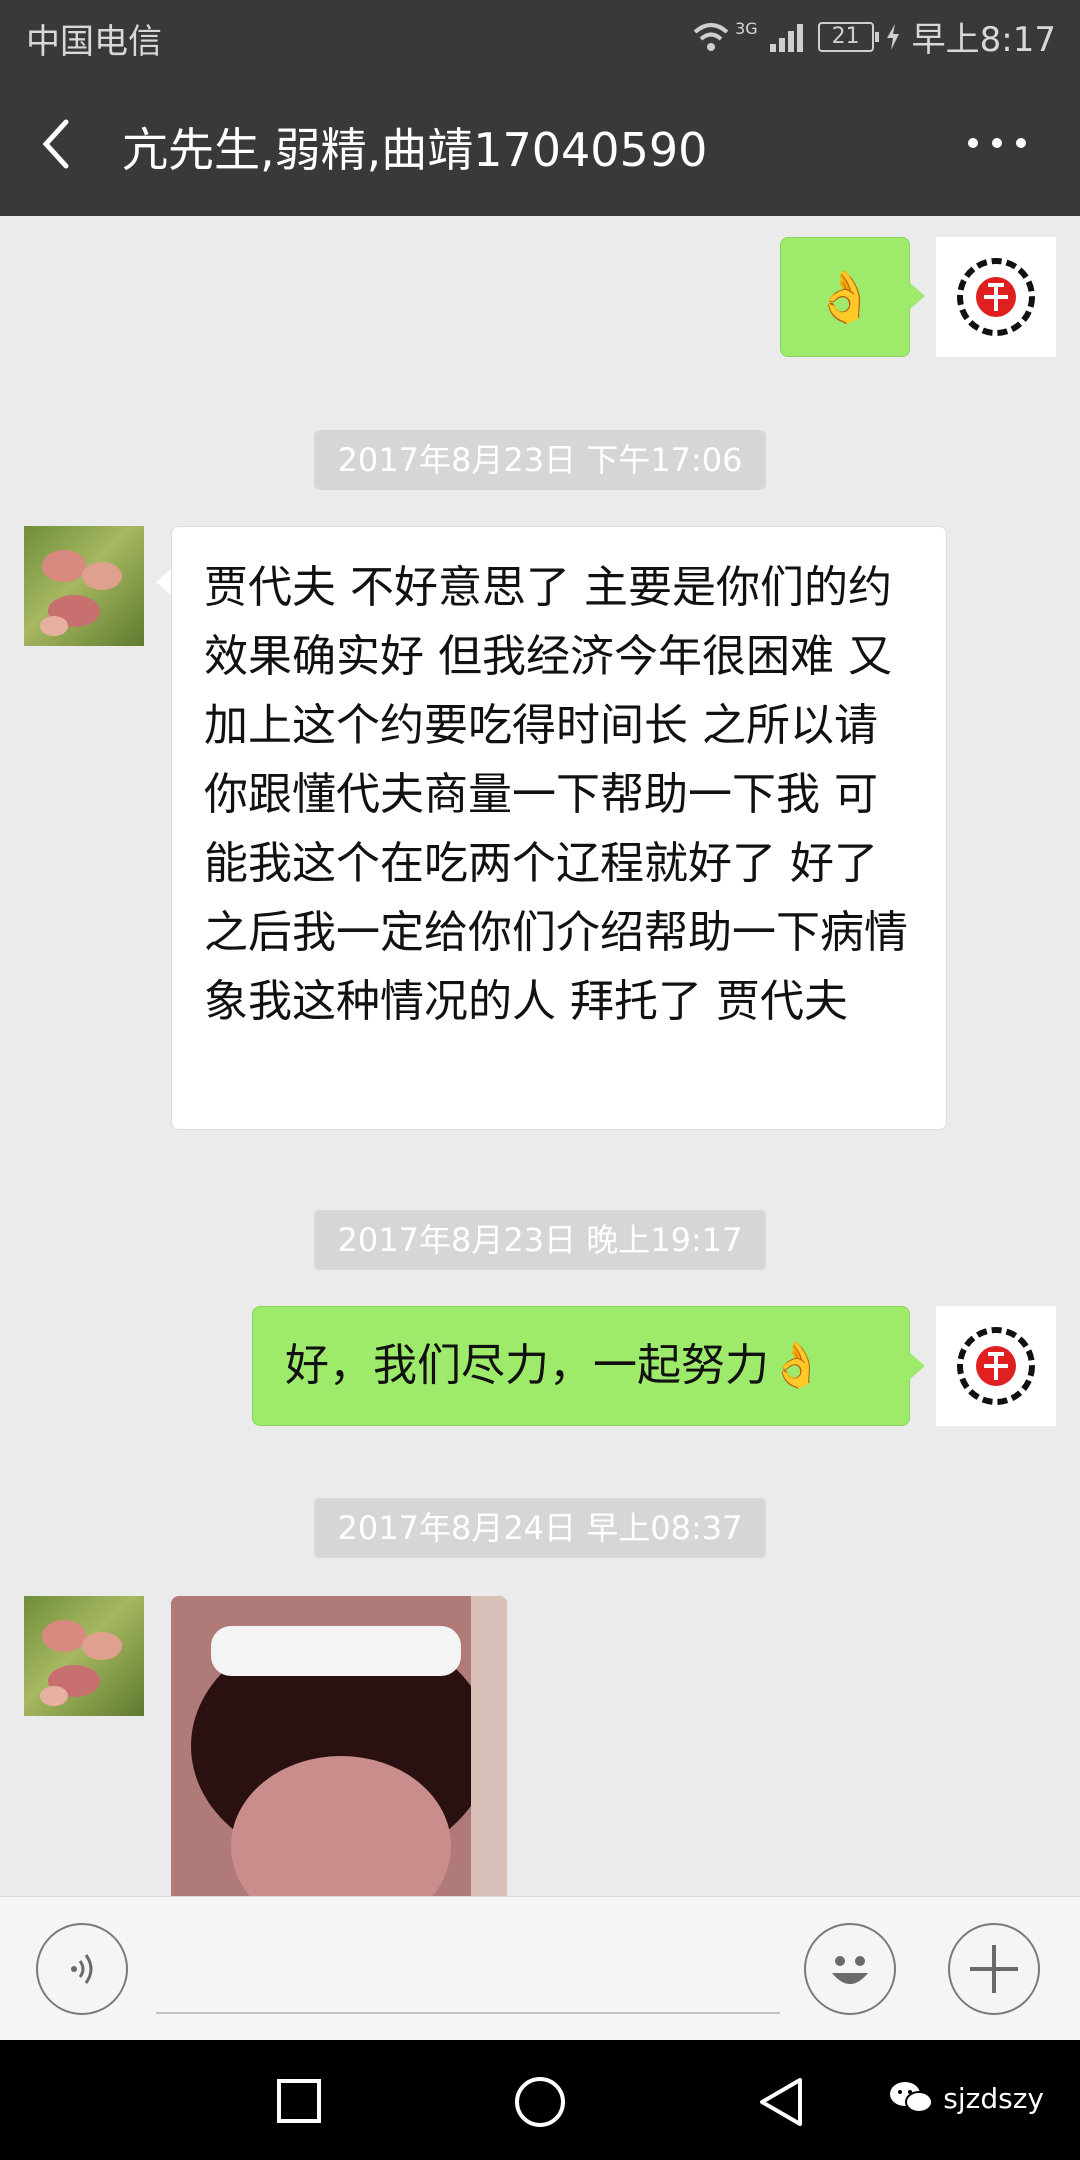 The image size is (1080, 2160). I want to click on timestamp: 2017年8月23日 晚上19:17, so click(540, 1240).